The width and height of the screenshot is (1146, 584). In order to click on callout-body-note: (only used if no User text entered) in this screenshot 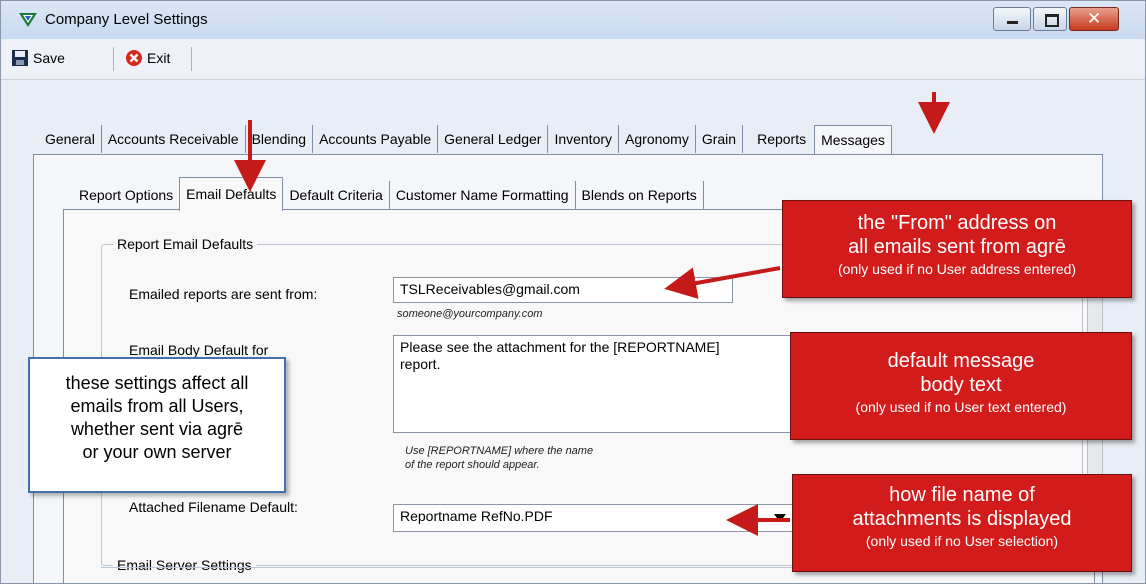, I will do `click(961, 407)`.